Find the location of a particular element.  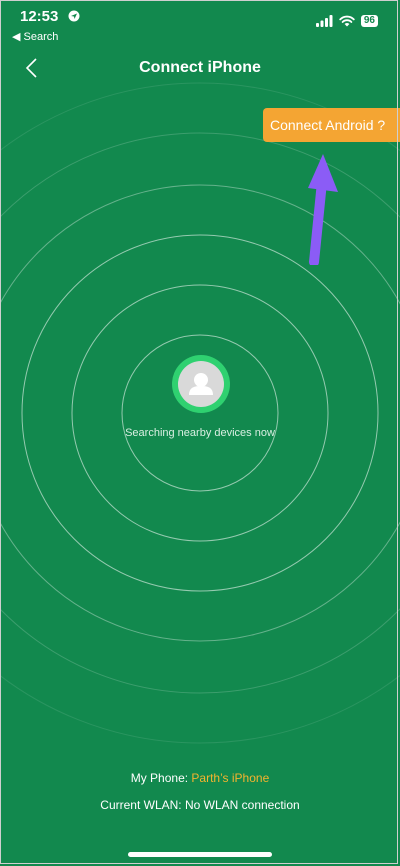

battery-icon: 96 is located at coordinates (369, 21).